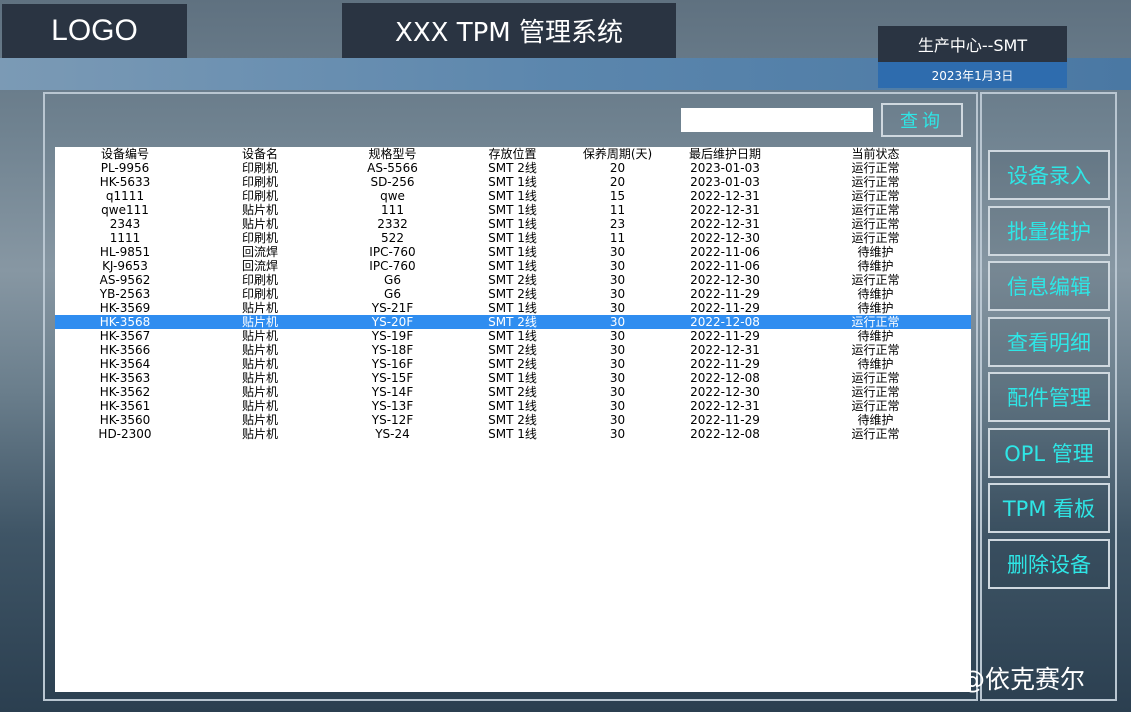  What do you see at coordinates (1049, 397) in the screenshot?
I see `parts-management-button: 配件管理` at bounding box center [1049, 397].